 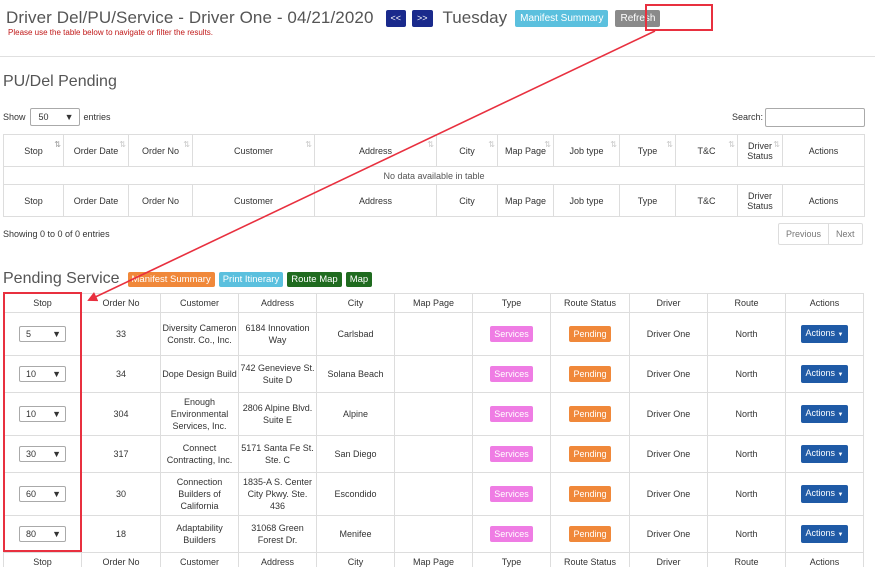 What do you see at coordinates (748, 117) in the screenshot?
I see `search-label: Search:` at bounding box center [748, 117].